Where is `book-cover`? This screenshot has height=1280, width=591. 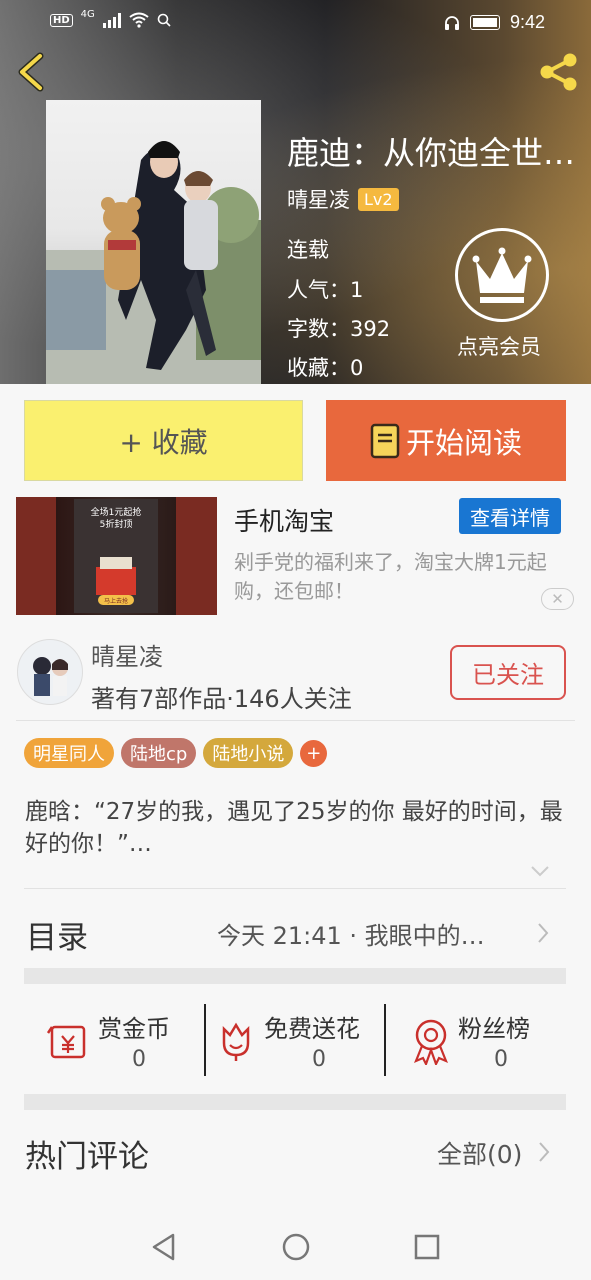 book-cover is located at coordinates (153, 242).